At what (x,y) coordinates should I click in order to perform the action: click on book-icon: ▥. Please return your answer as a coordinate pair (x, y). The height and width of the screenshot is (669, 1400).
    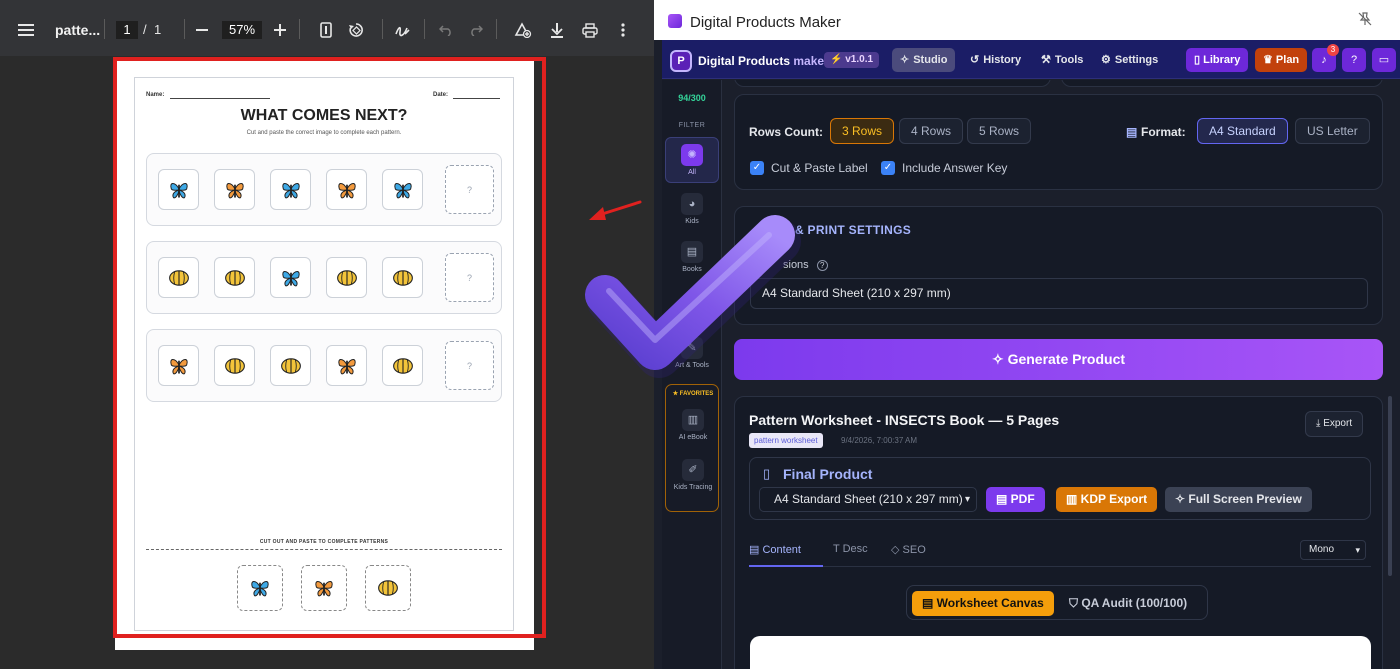
    Looking at the image, I should click on (1073, 499).